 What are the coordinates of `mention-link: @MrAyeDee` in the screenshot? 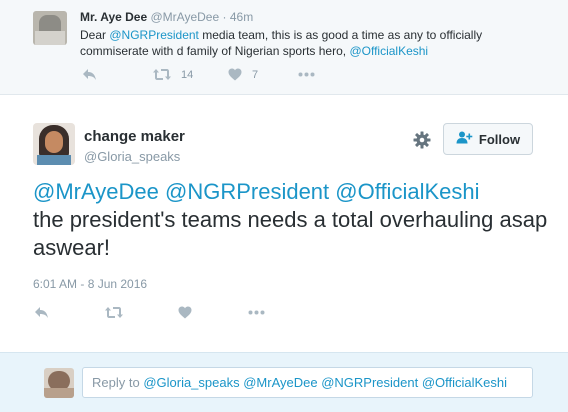 It's located at (96, 191).